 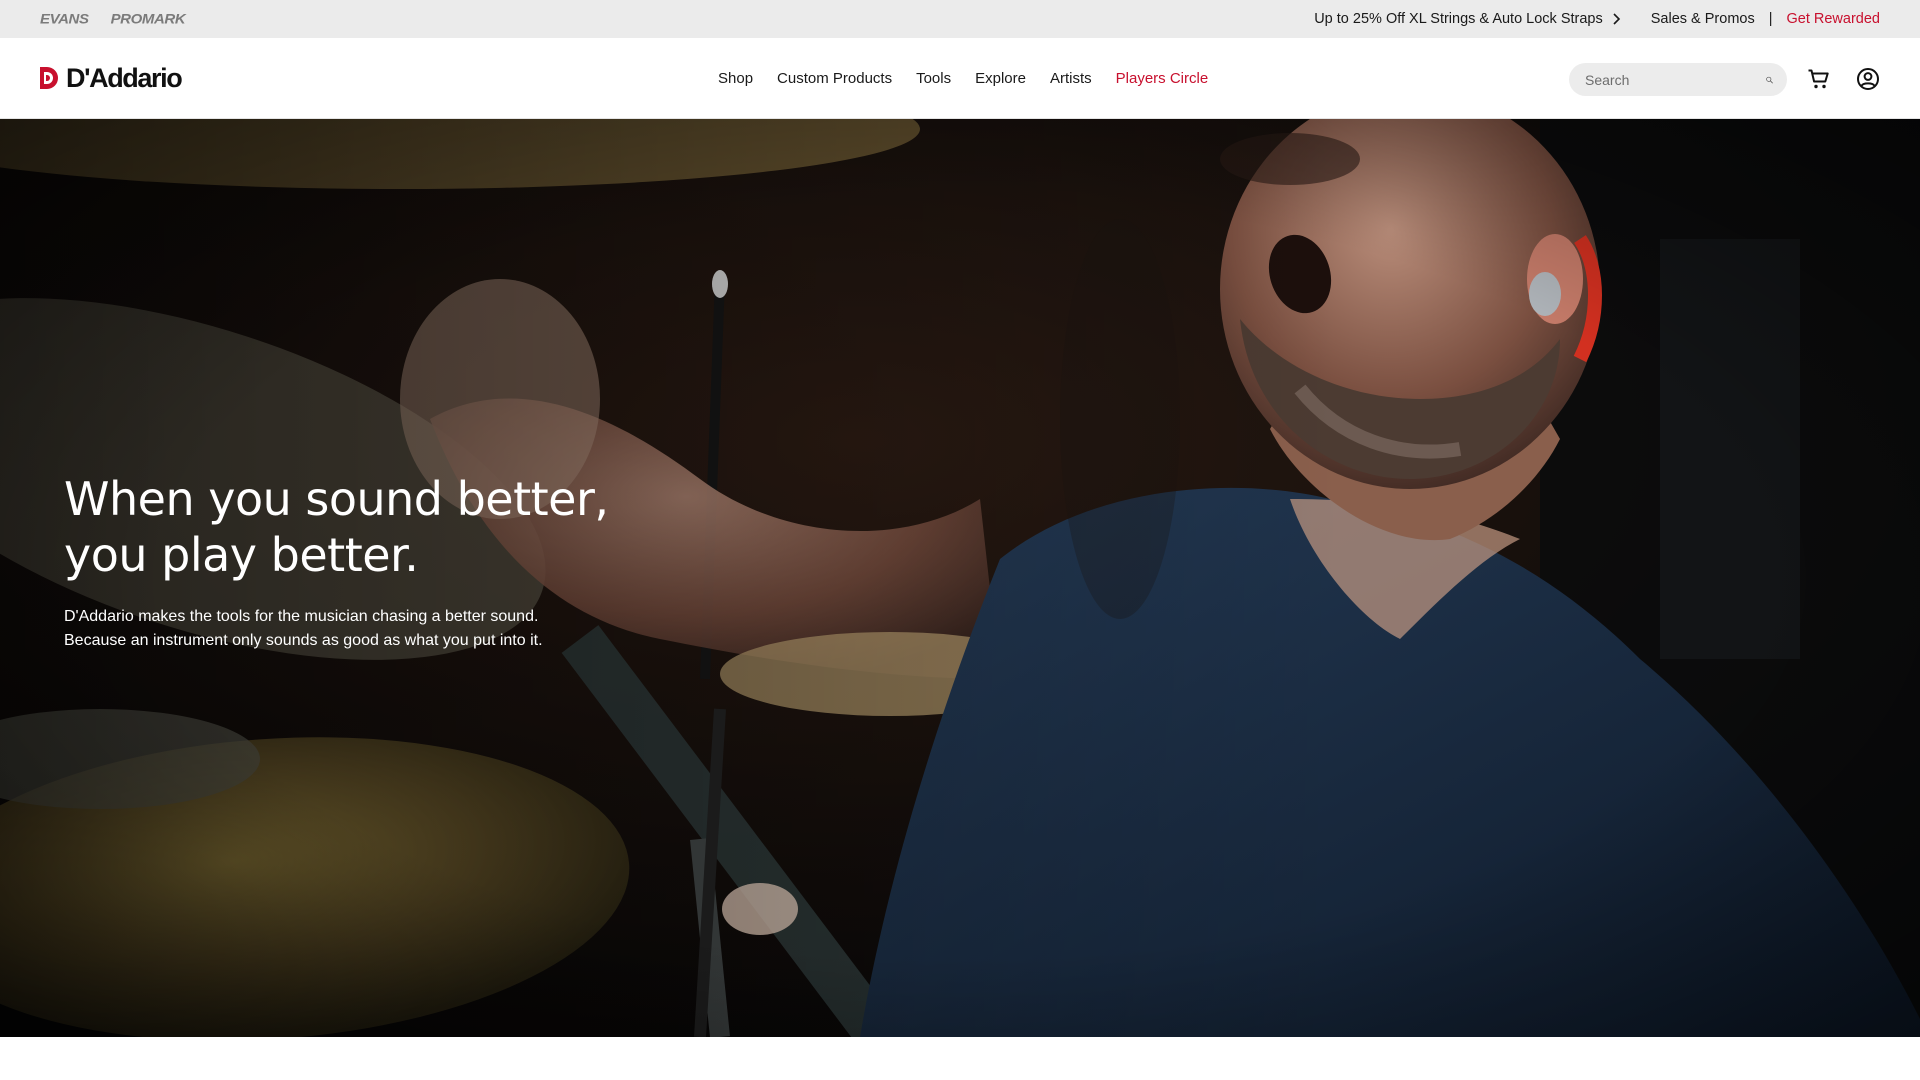 What do you see at coordinates (1071, 78) in the screenshot?
I see `nav-artists: Artists` at bounding box center [1071, 78].